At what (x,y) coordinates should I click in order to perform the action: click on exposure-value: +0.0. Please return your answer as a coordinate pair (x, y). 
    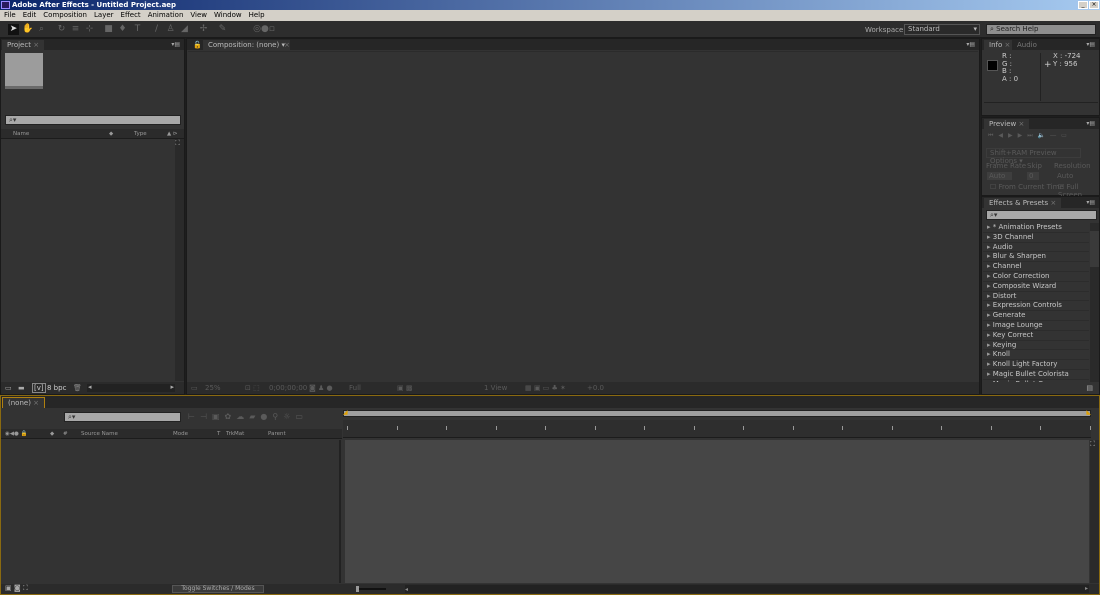
    Looking at the image, I should click on (595, 388).